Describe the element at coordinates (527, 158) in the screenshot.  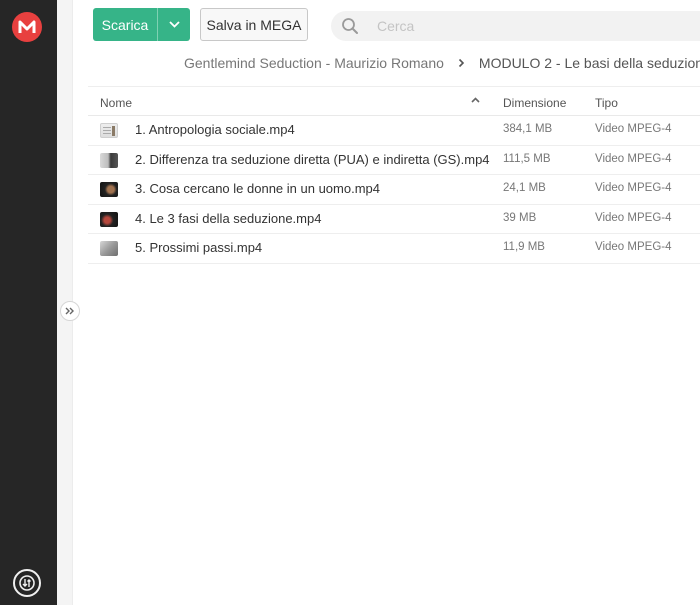
I see `file-size: 111,5 MB` at that location.